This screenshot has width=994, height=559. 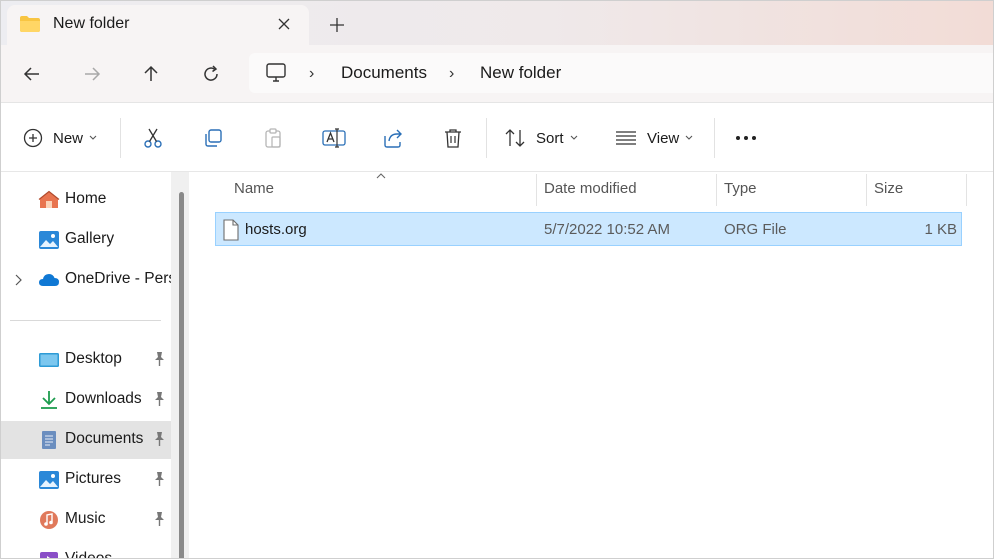 What do you see at coordinates (49, 520) in the screenshot?
I see `music-icon` at bounding box center [49, 520].